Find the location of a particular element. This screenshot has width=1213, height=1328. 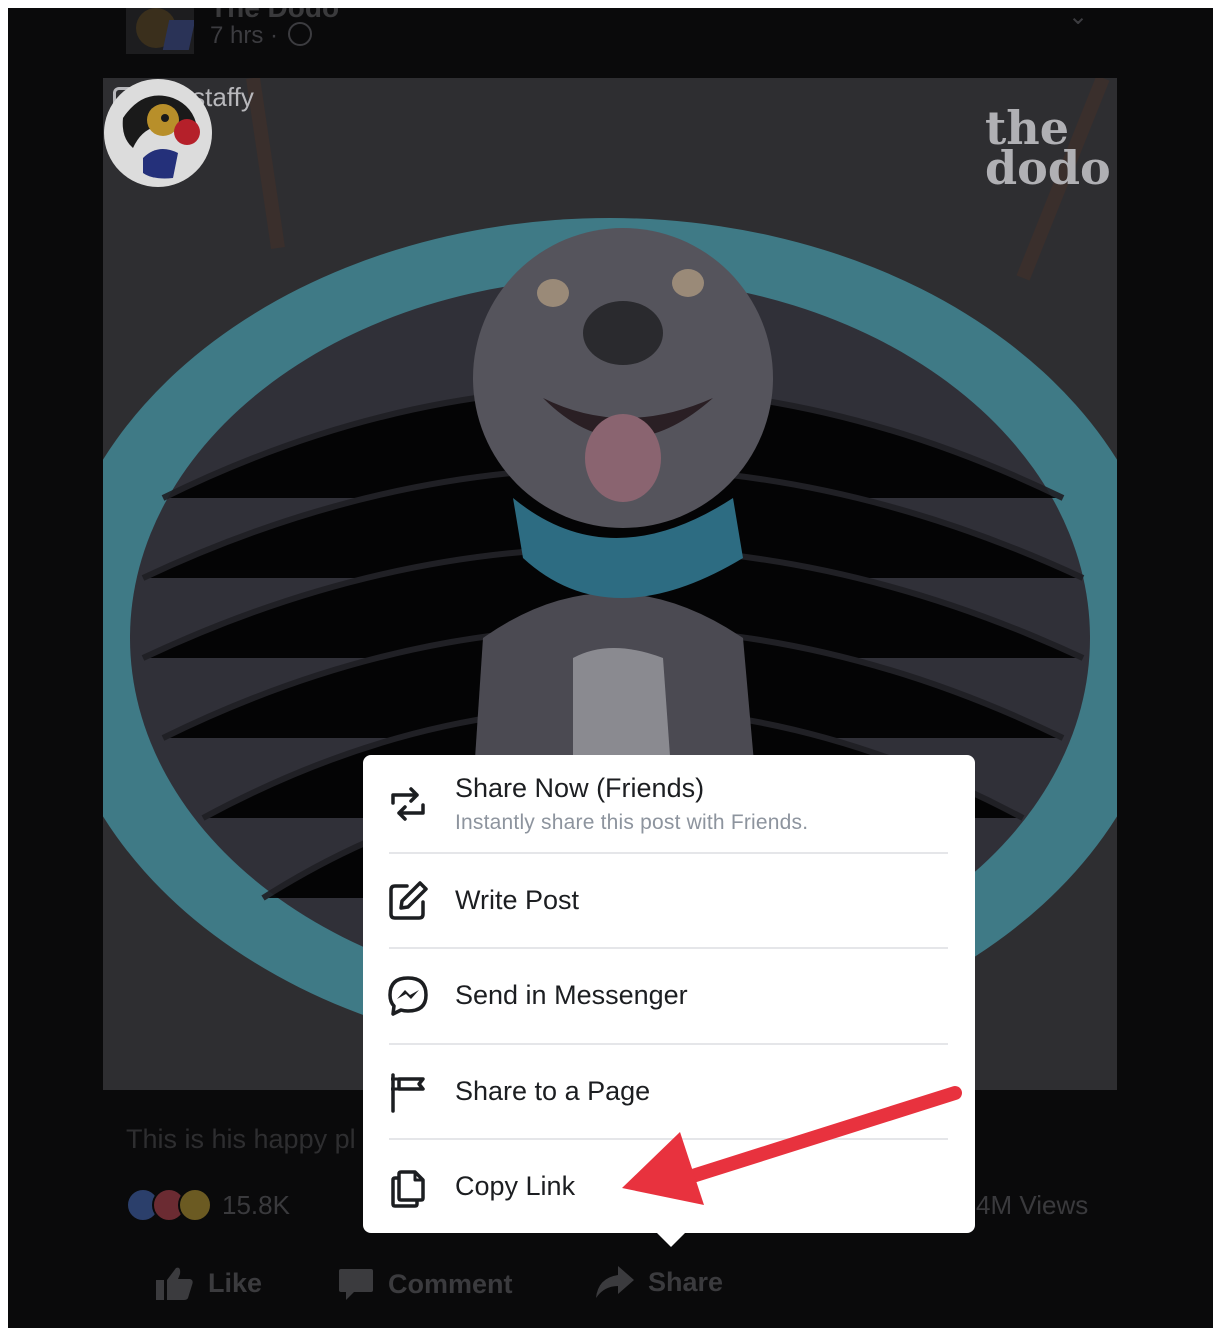

watermark-line-2: dodo is located at coordinates (1048, 168).